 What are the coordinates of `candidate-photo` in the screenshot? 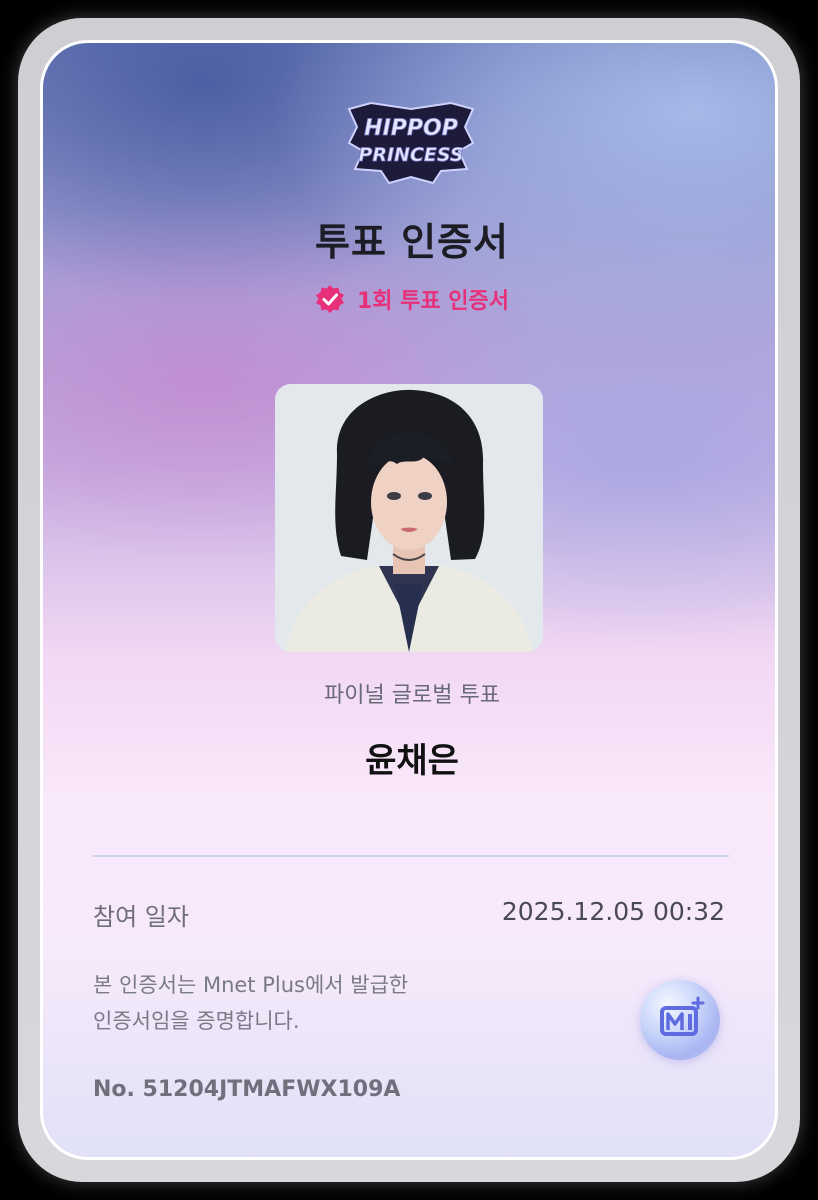 It's located at (409, 518).